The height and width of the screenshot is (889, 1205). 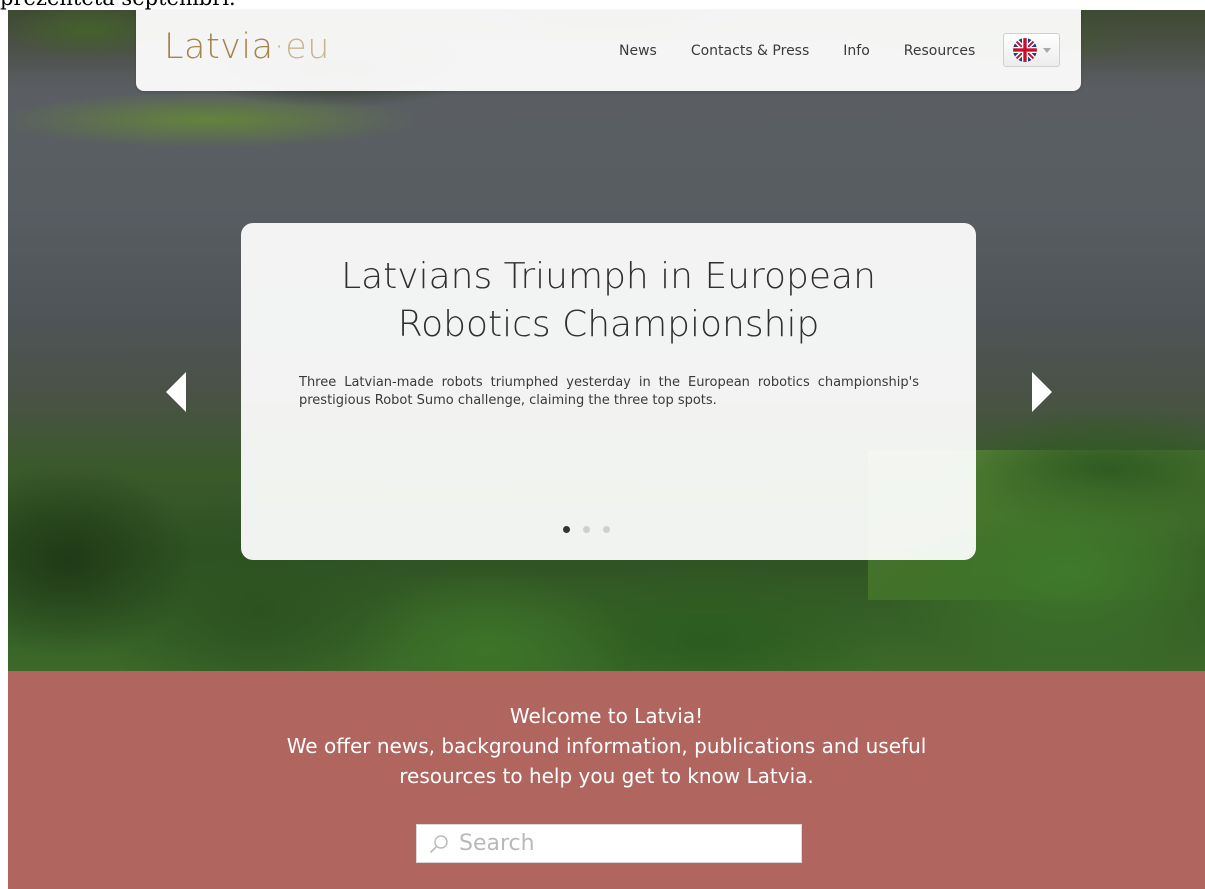 I want to click on logo-name: Latvia, so click(x=219, y=47).